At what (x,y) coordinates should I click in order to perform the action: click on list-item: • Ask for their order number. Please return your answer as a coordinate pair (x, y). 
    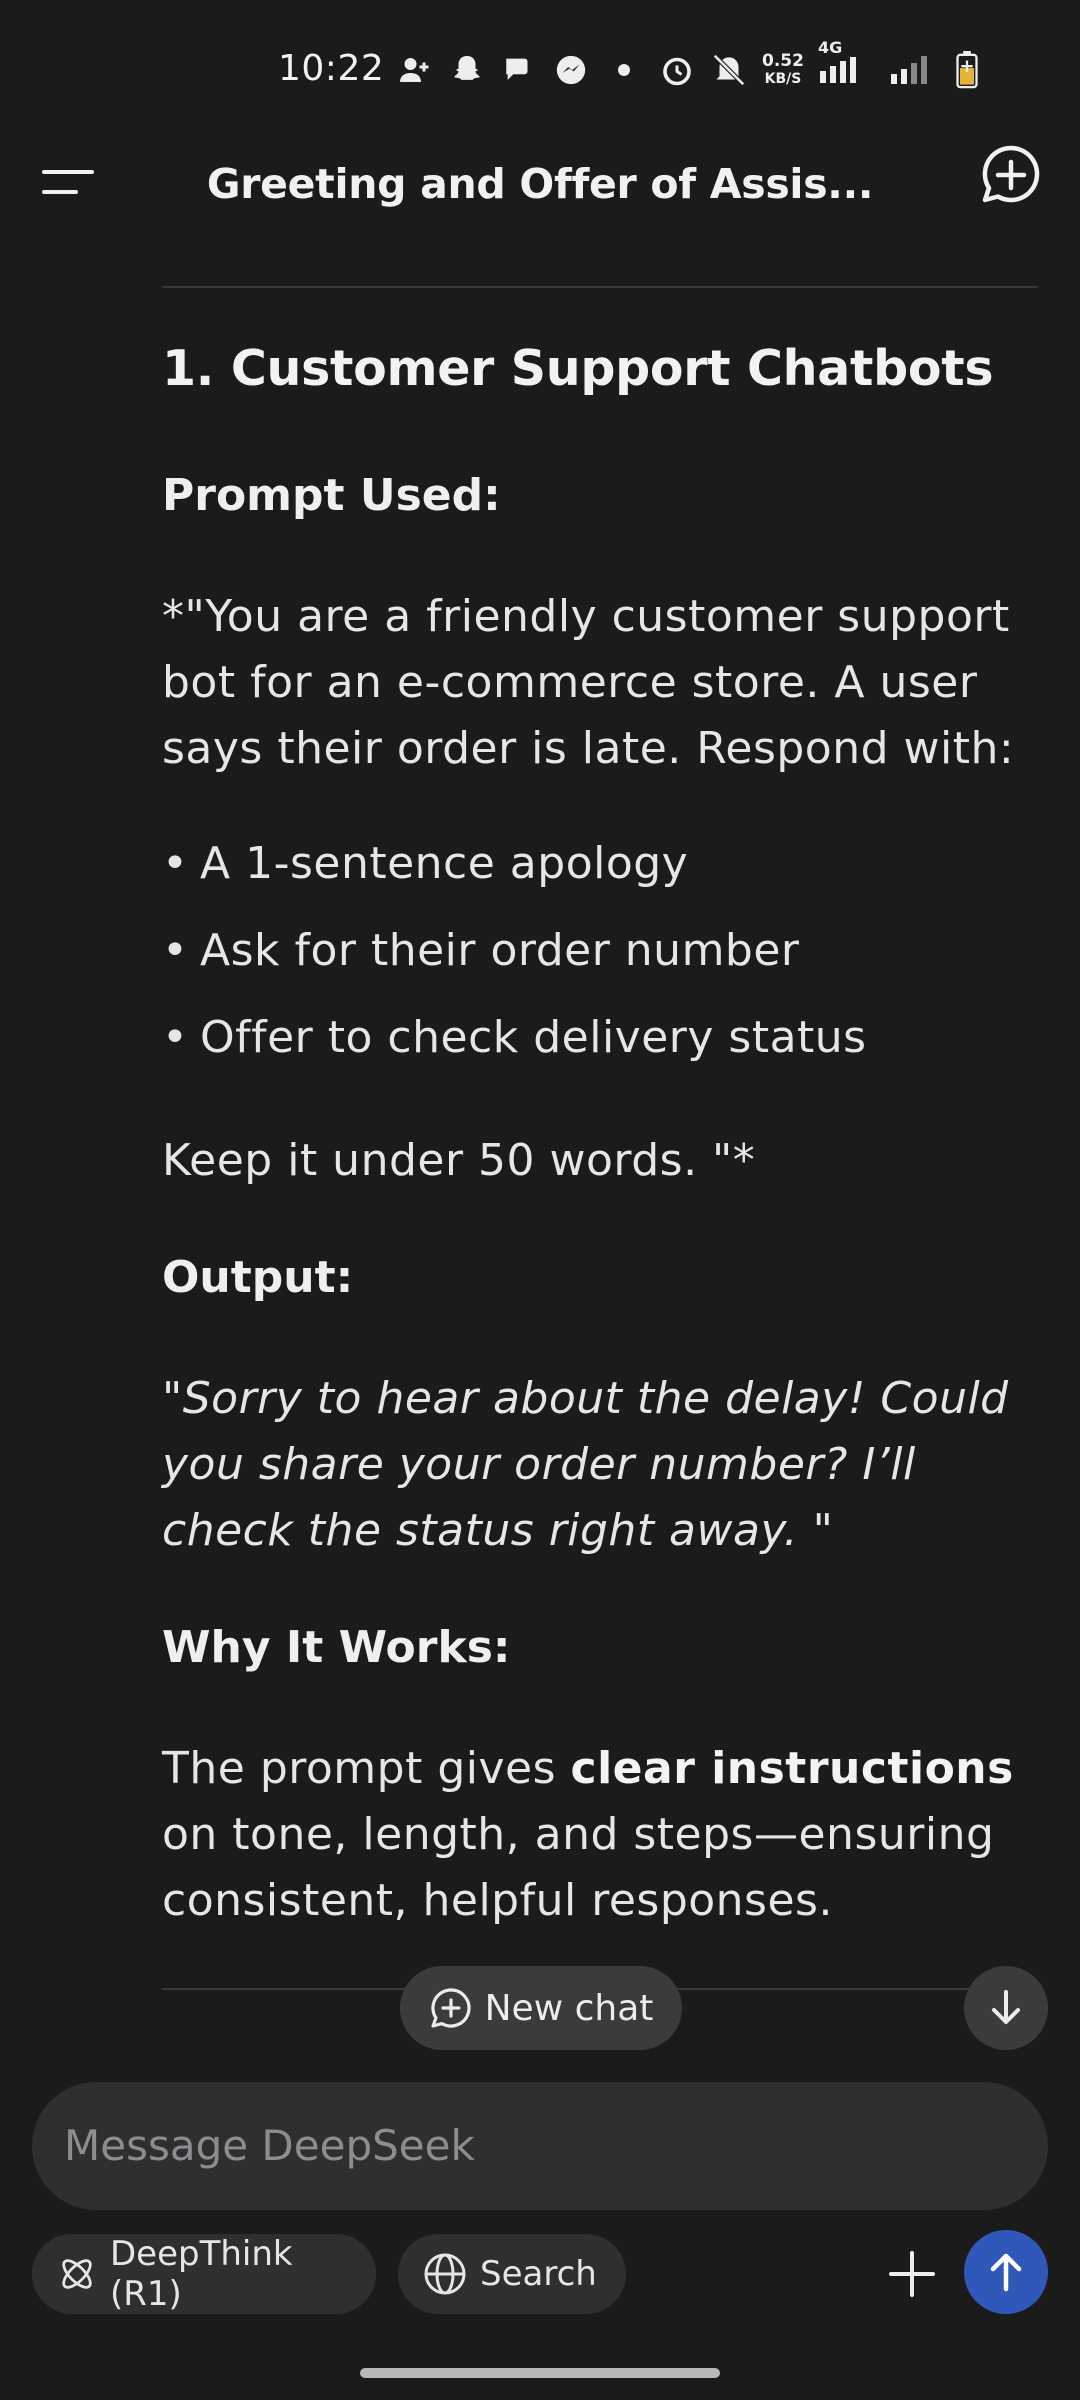
    Looking at the image, I should click on (481, 950).